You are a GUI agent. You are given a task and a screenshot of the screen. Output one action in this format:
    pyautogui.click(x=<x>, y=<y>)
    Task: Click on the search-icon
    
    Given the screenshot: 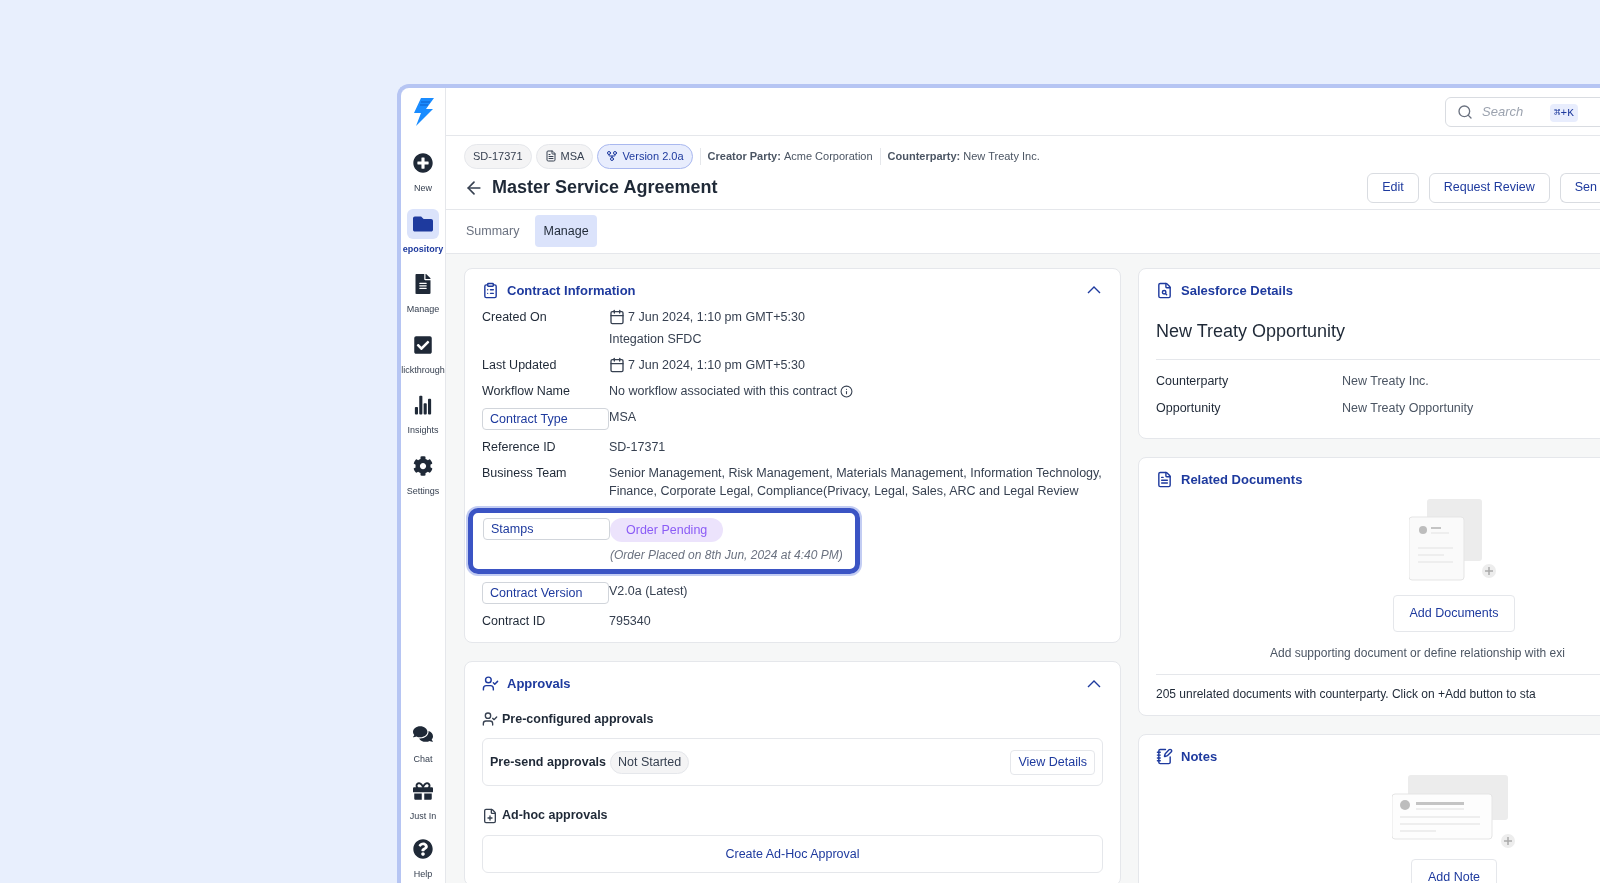 What is the action you would take?
    pyautogui.click(x=1465, y=111)
    